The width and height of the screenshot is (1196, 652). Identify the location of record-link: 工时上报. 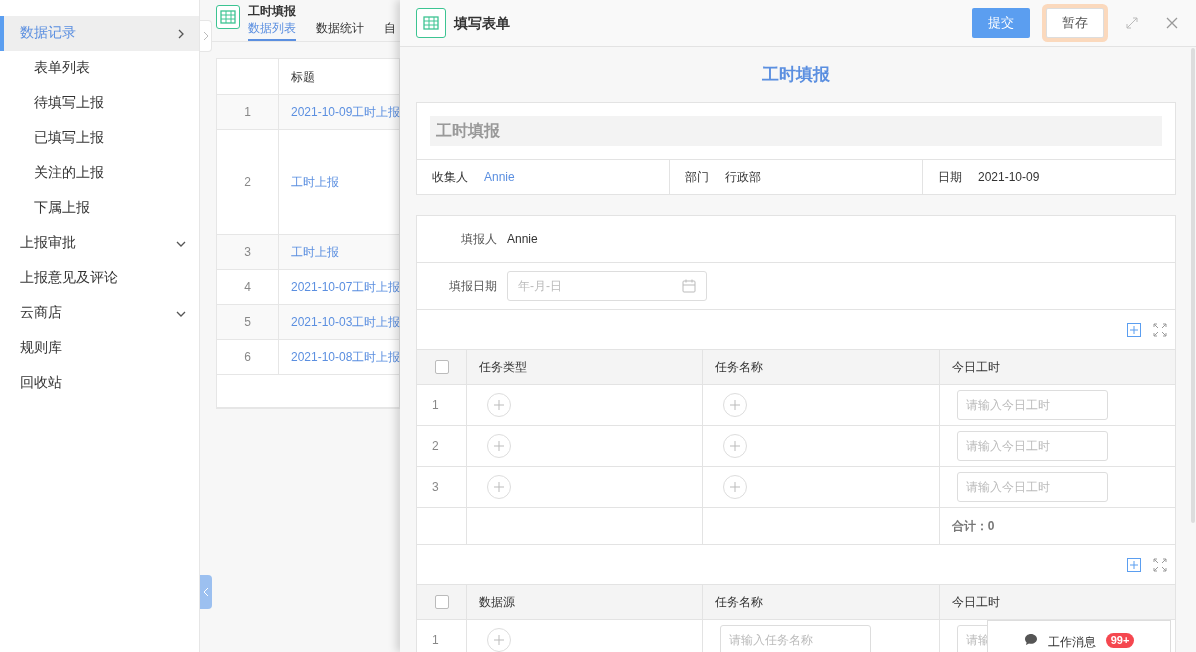
(315, 182).